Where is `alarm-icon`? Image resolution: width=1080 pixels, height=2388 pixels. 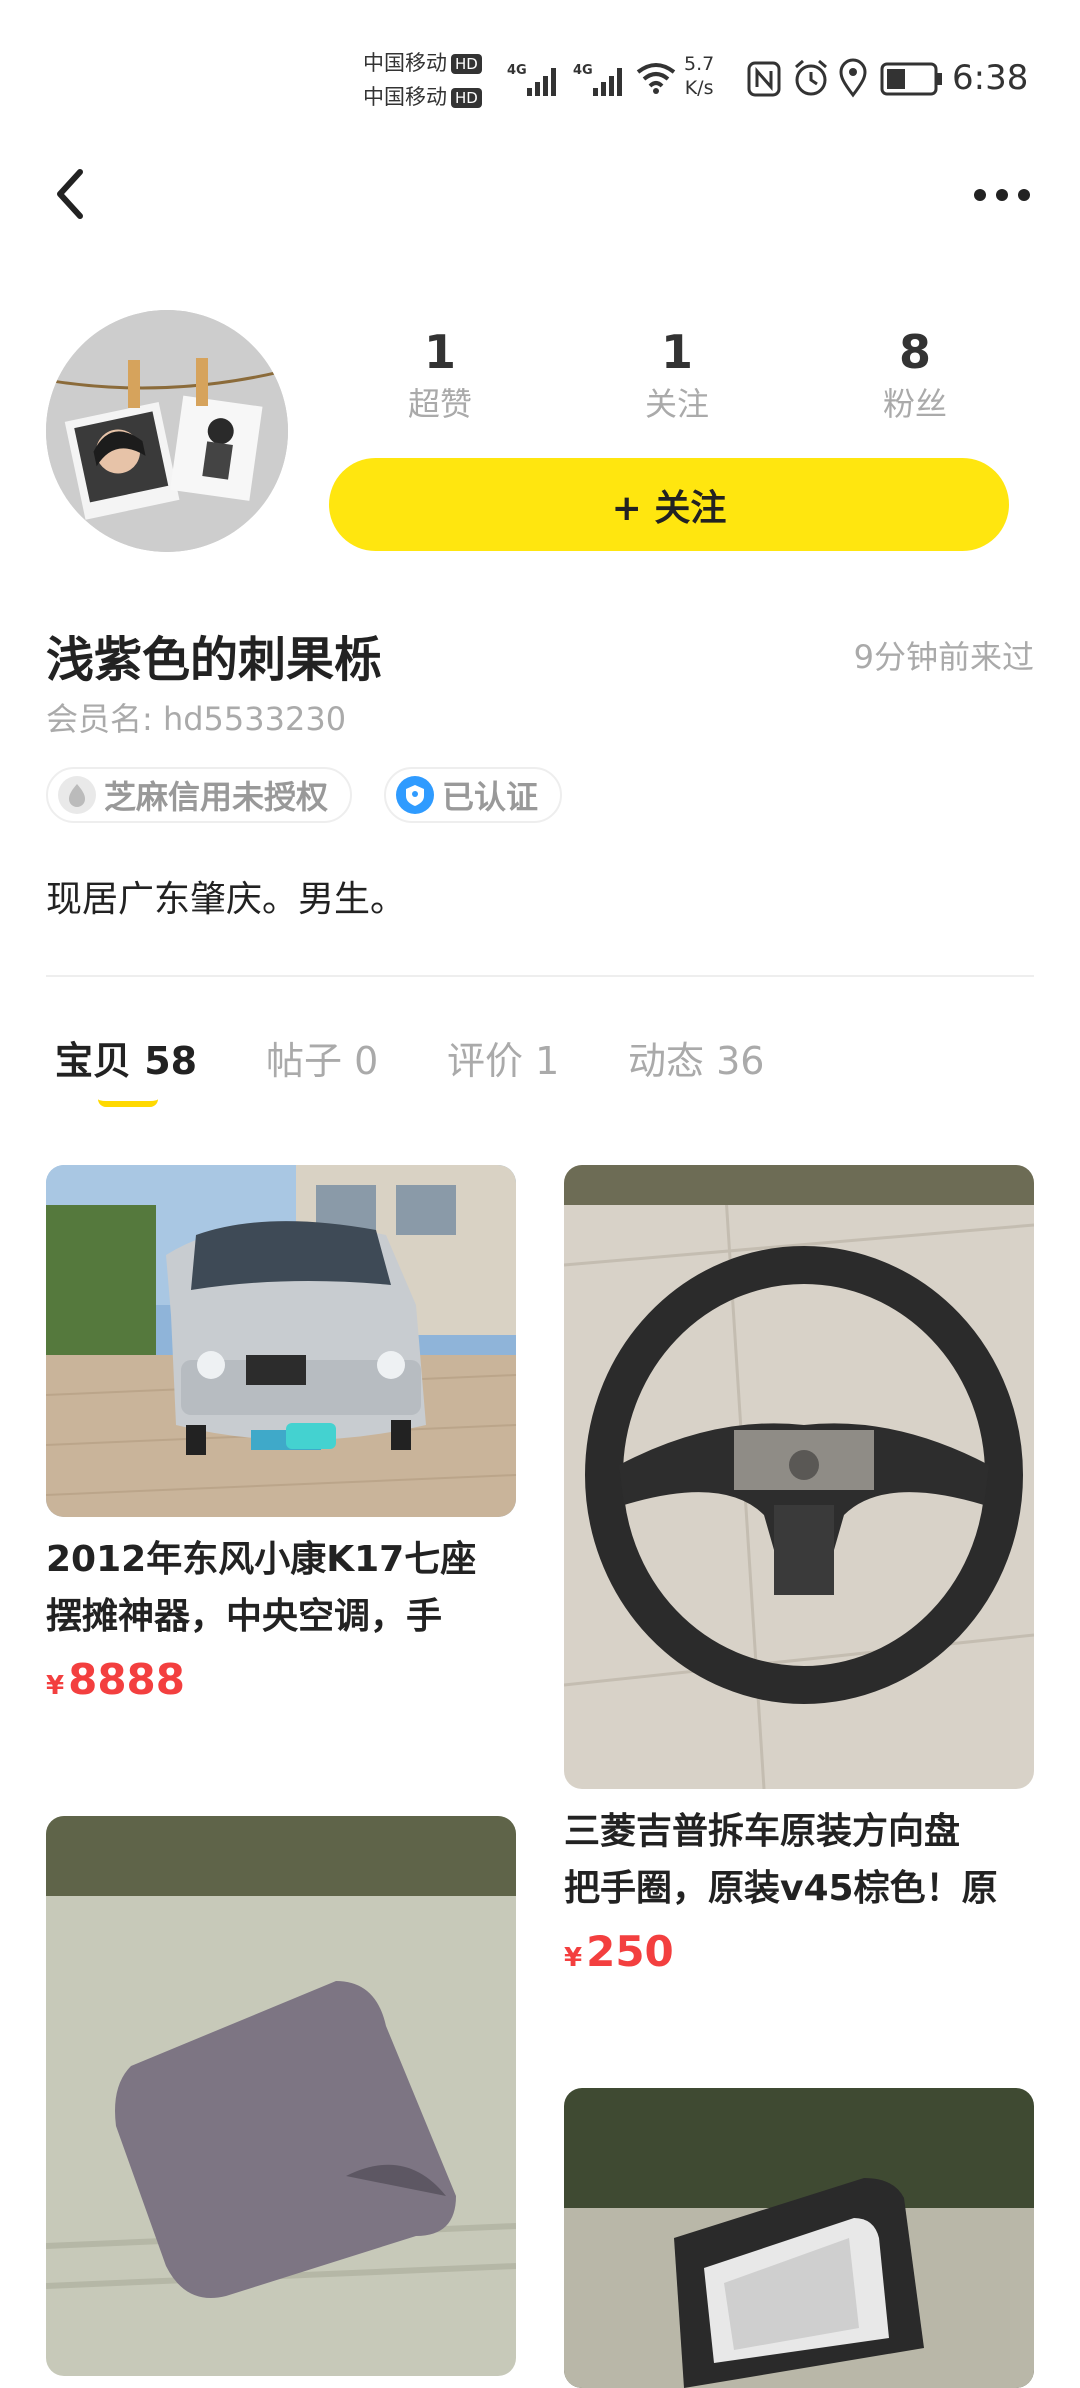 alarm-icon is located at coordinates (811, 77).